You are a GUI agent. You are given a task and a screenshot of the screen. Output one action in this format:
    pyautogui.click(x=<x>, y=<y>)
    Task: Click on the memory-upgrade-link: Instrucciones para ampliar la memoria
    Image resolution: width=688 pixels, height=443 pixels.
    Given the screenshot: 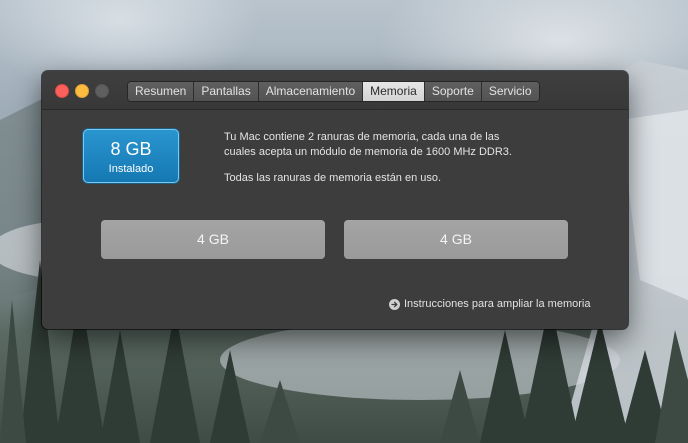 What is the action you would take?
    pyautogui.click(x=489, y=304)
    